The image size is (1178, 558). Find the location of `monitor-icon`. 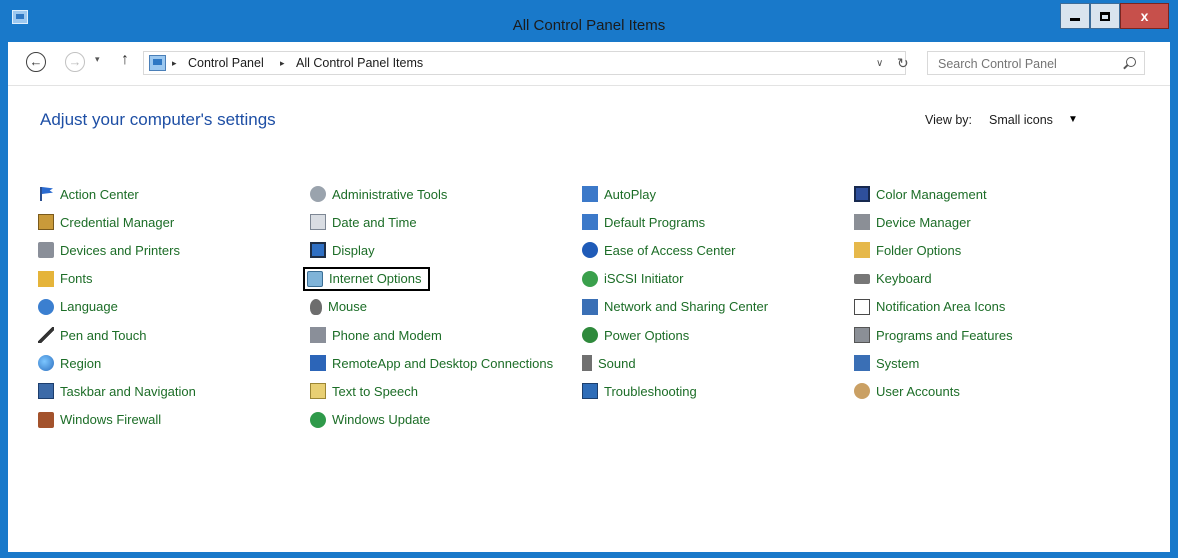

monitor-icon is located at coordinates (318, 250).